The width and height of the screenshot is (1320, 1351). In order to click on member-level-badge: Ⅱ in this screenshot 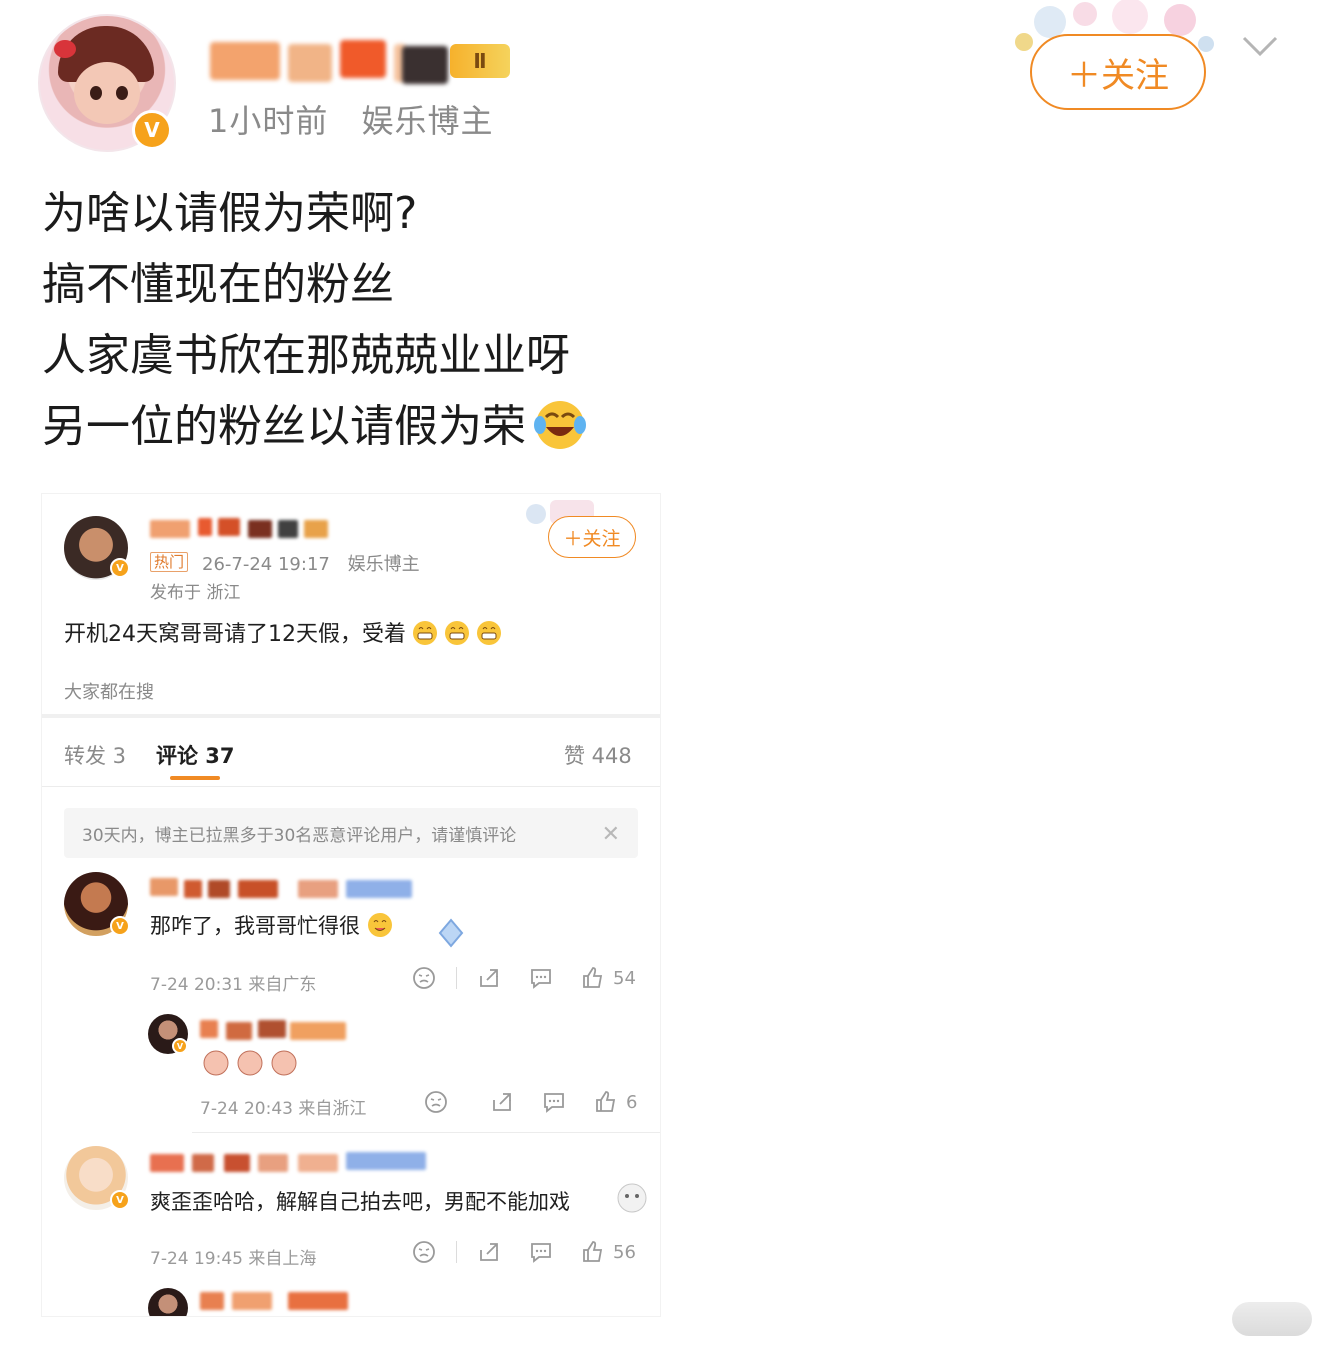, I will do `click(480, 61)`.